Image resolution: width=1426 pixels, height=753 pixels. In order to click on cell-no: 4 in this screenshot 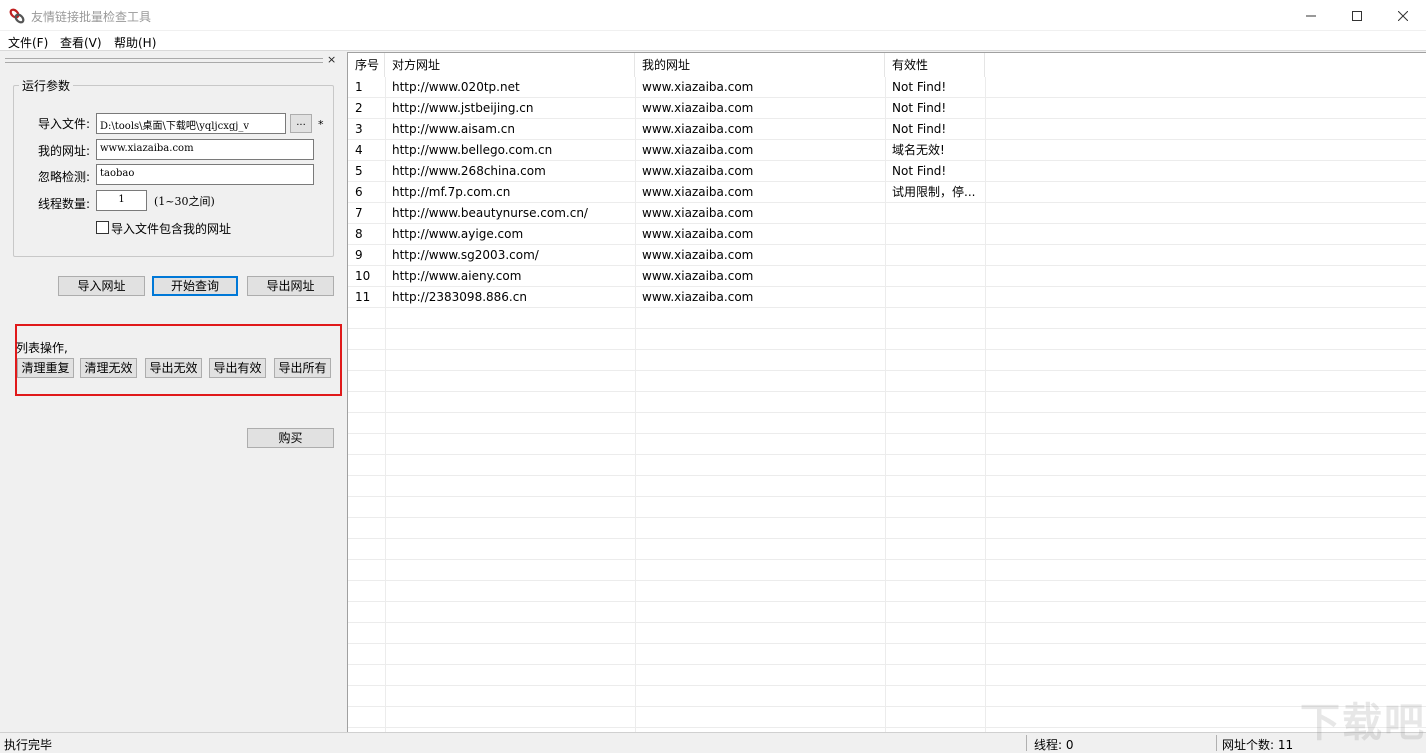, I will do `click(359, 150)`.